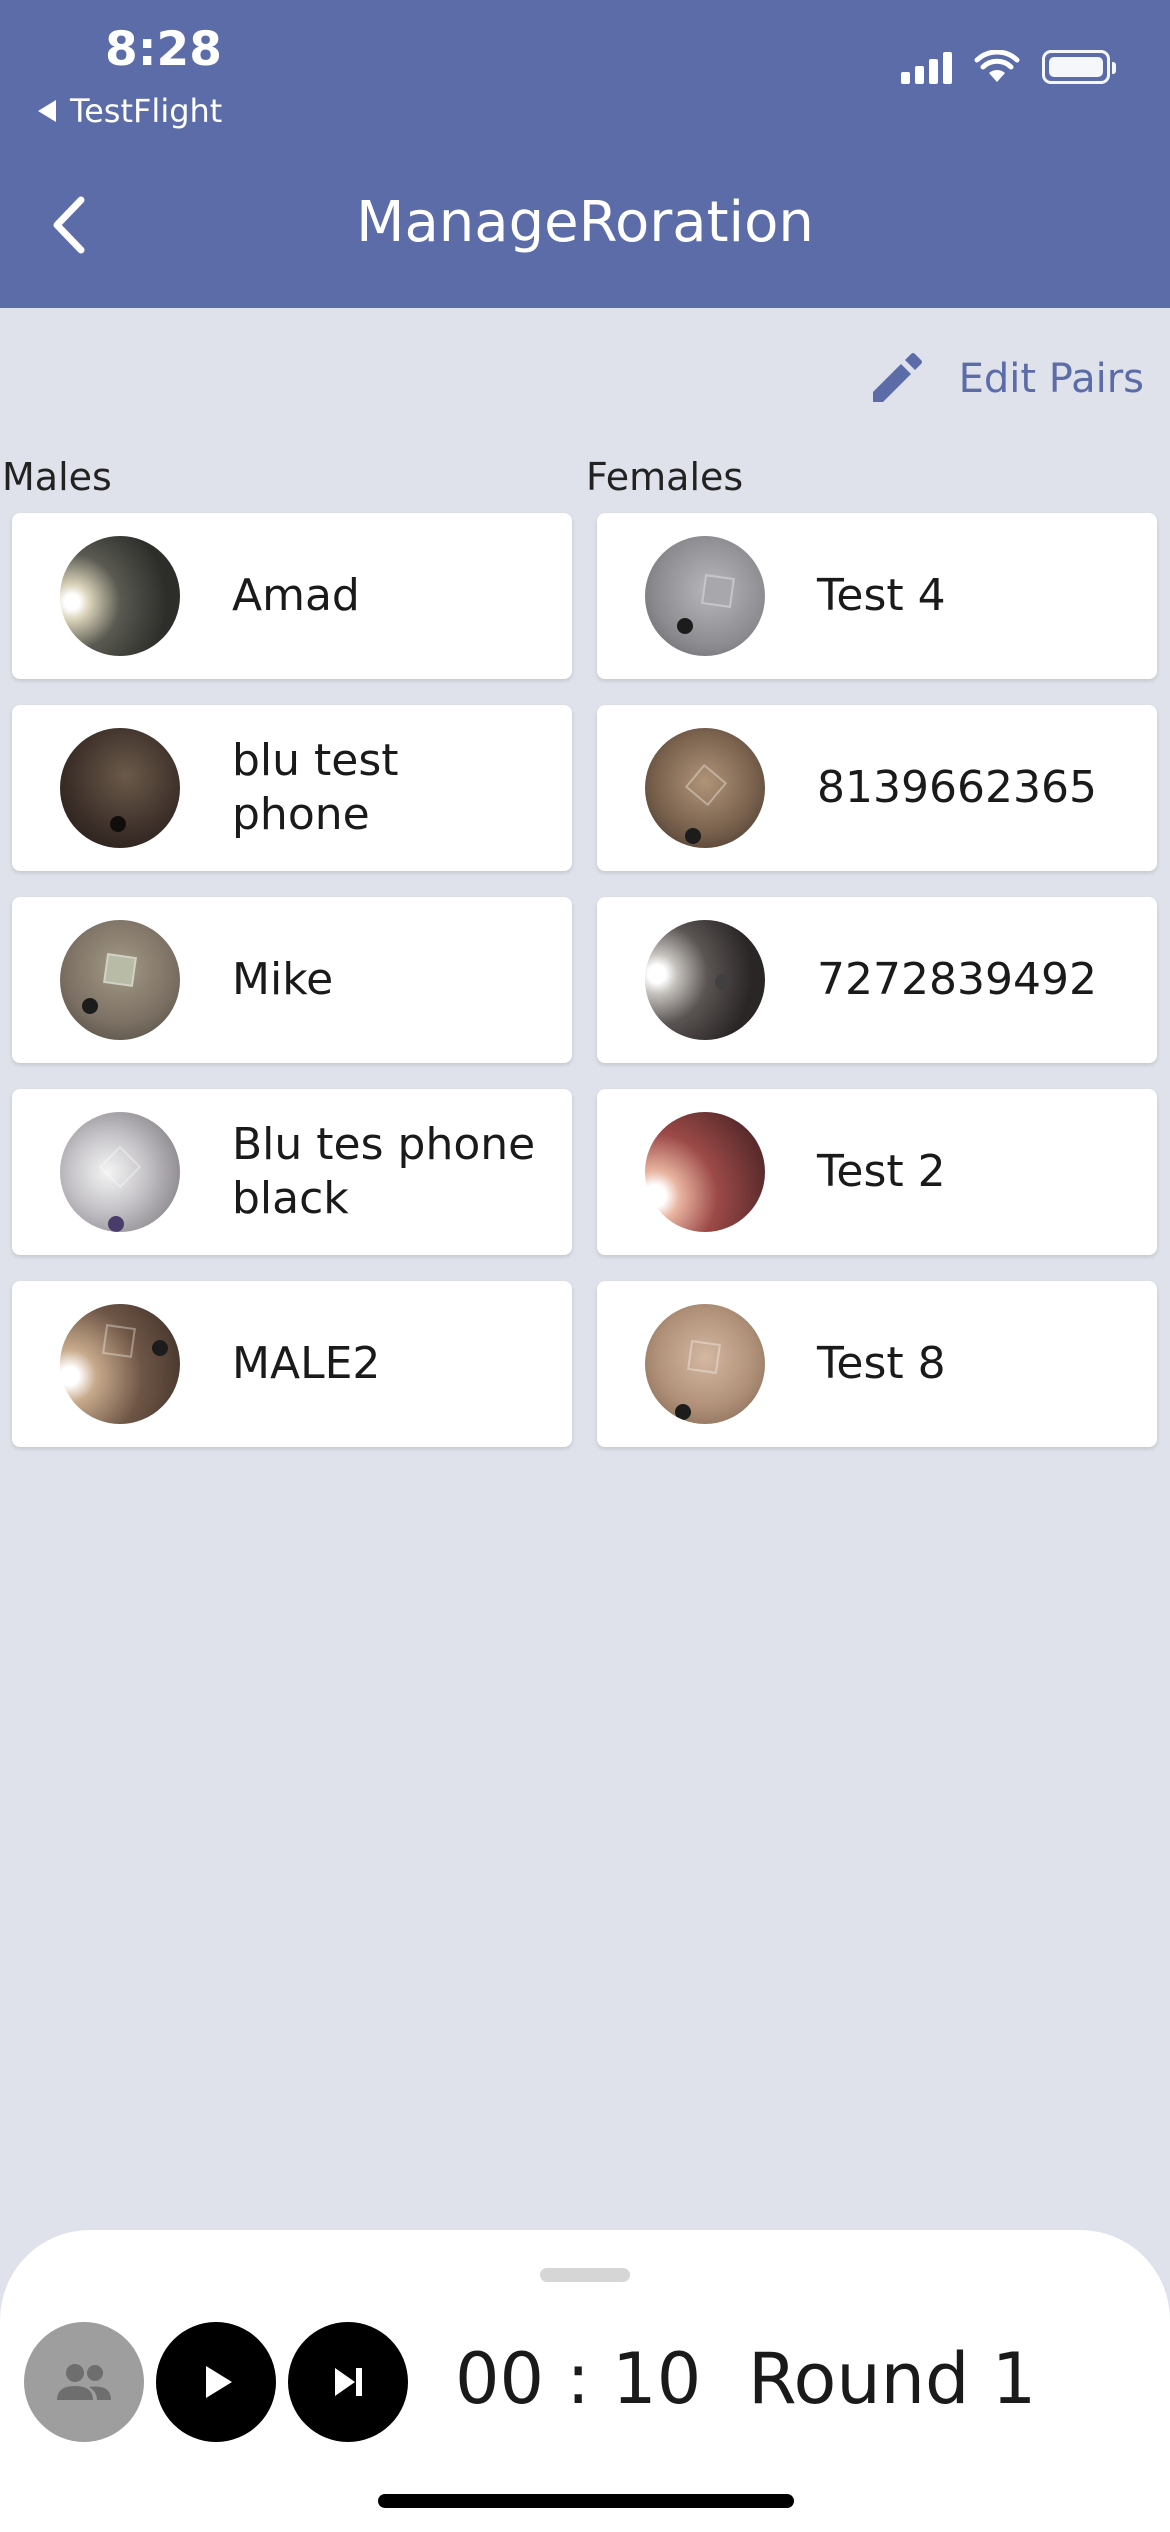 This screenshot has width=1170, height=2532. Describe the element at coordinates (957, 787) in the screenshot. I see `participant-name: 8139662365` at that location.